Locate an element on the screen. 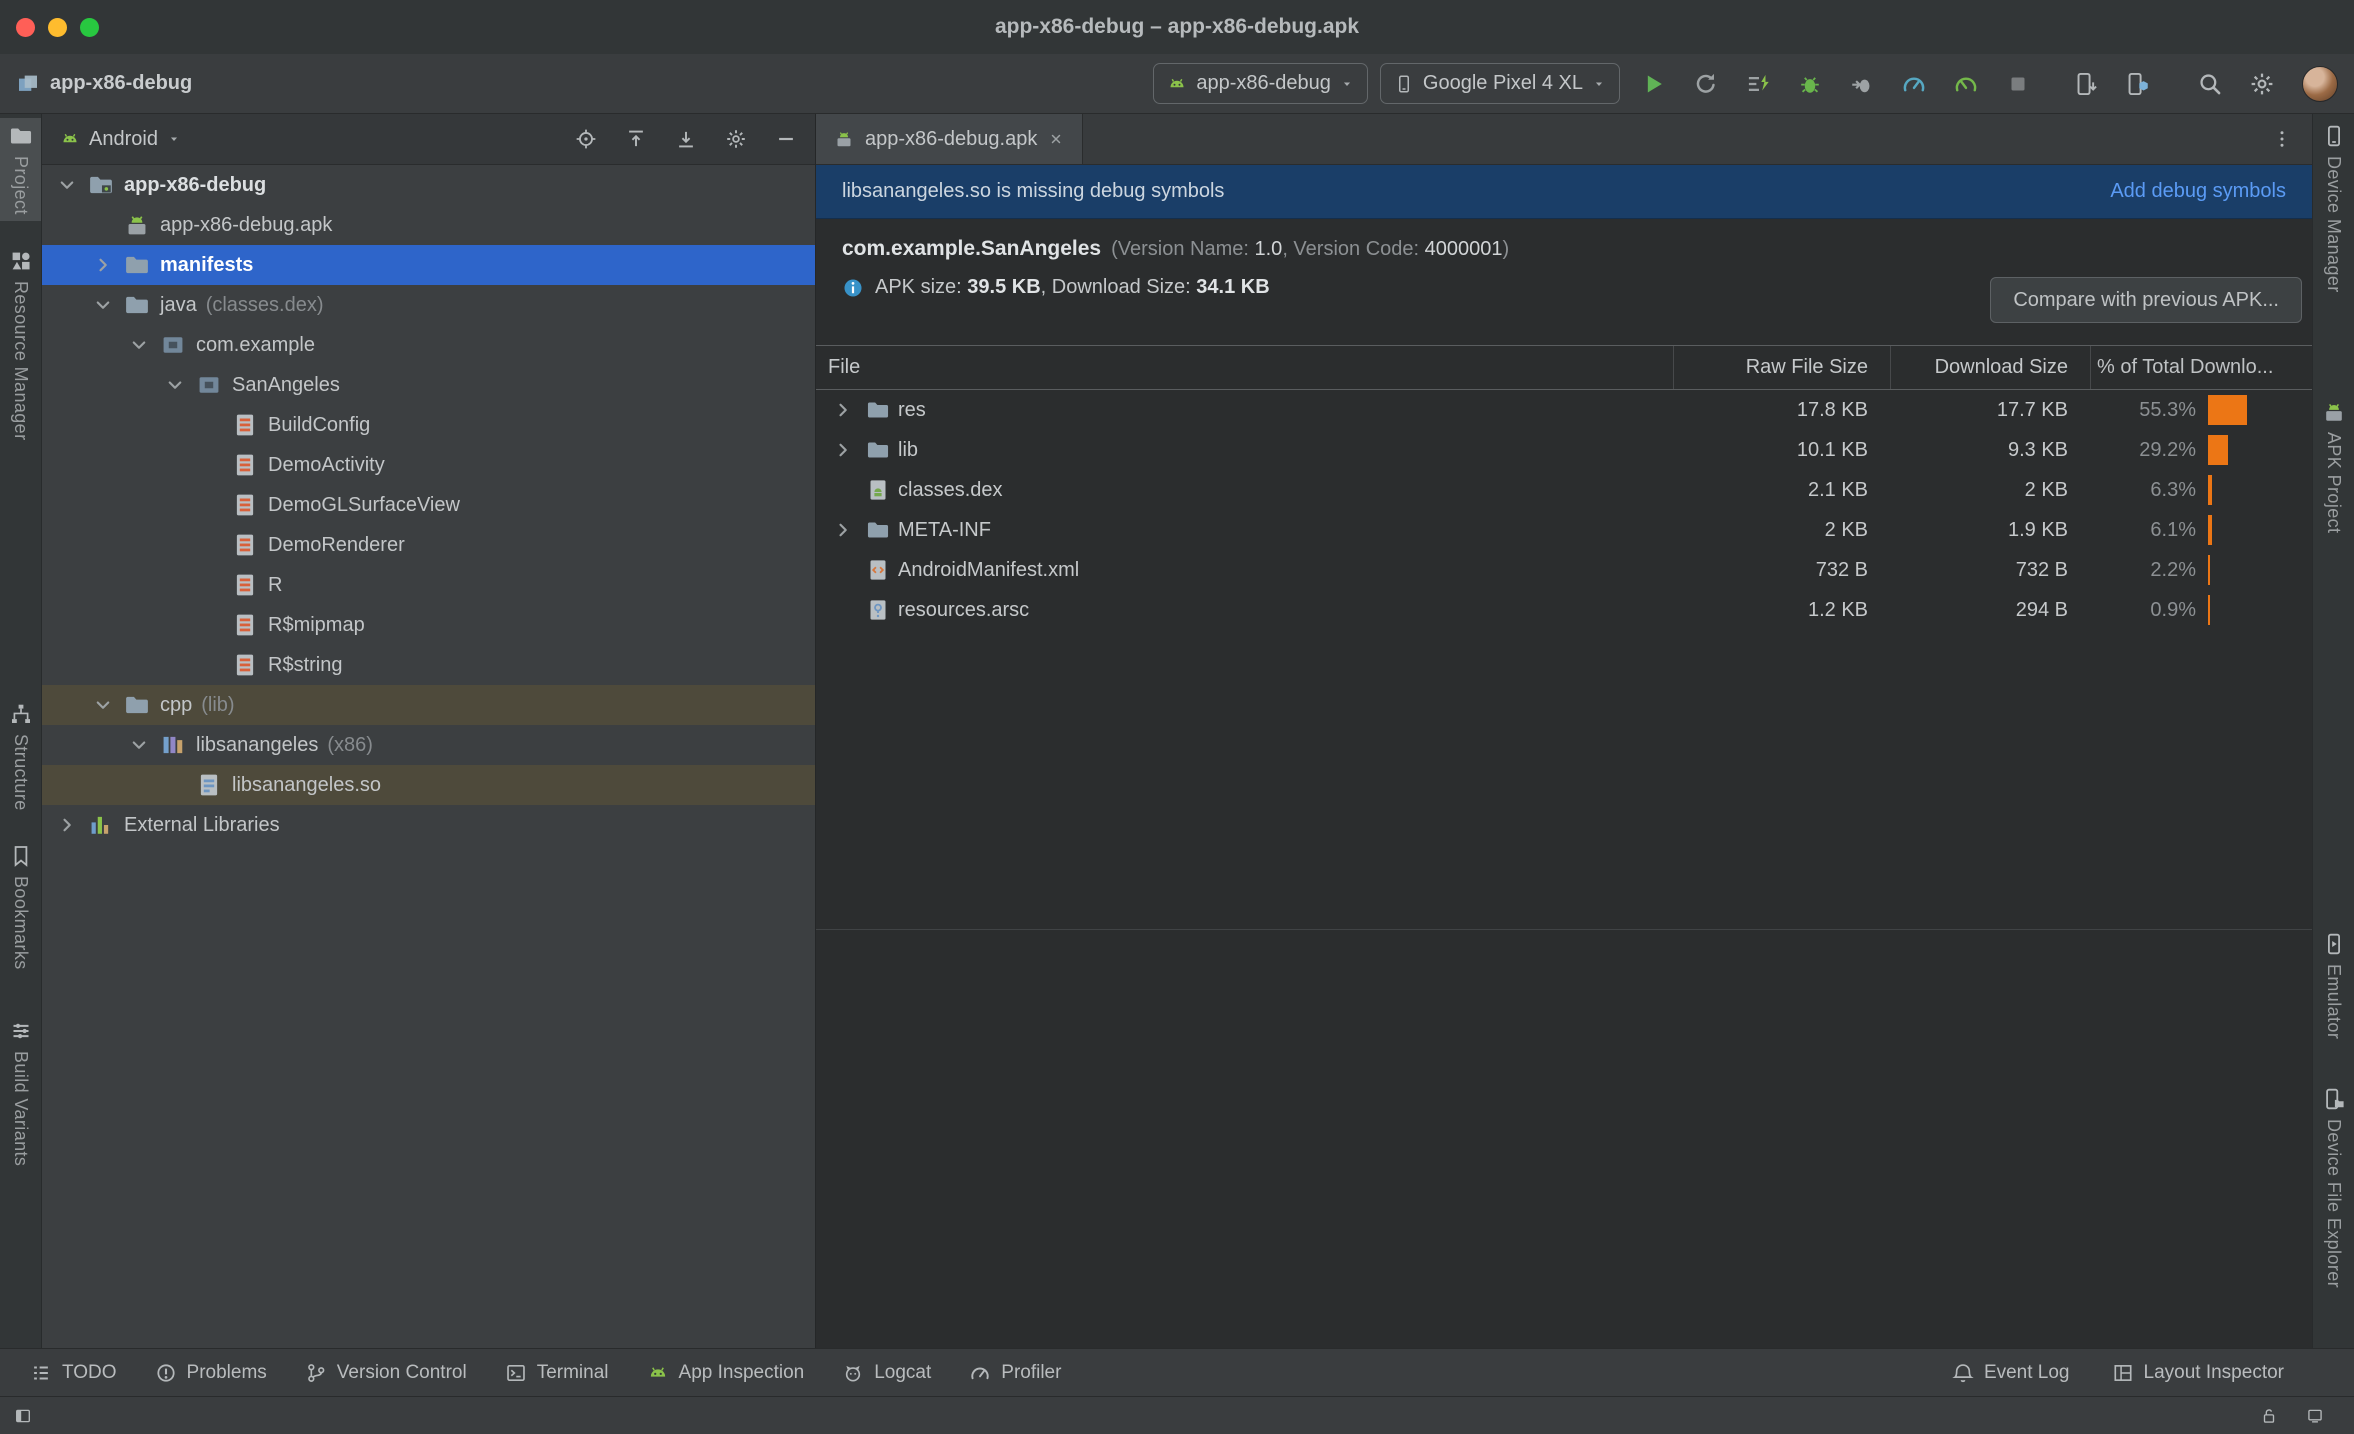 The width and height of the screenshot is (2354, 1434). tree-node-libsanangeles: libsanangeles (x86) is located at coordinates (428, 745).